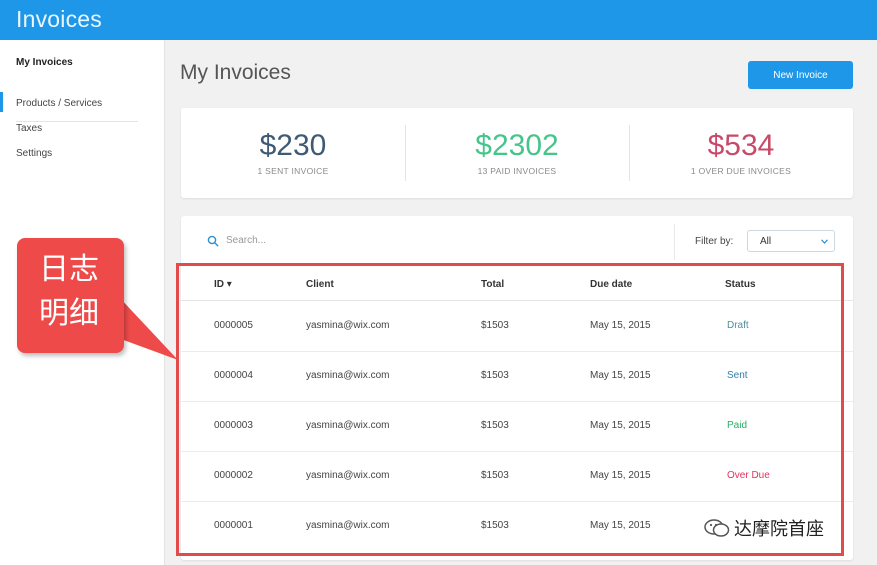 This screenshot has height=565, width=877. What do you see at coordinates (69, 313) in the screenshot?
I see `annotation-line-2: 明细` at bounding box center [69, 313].